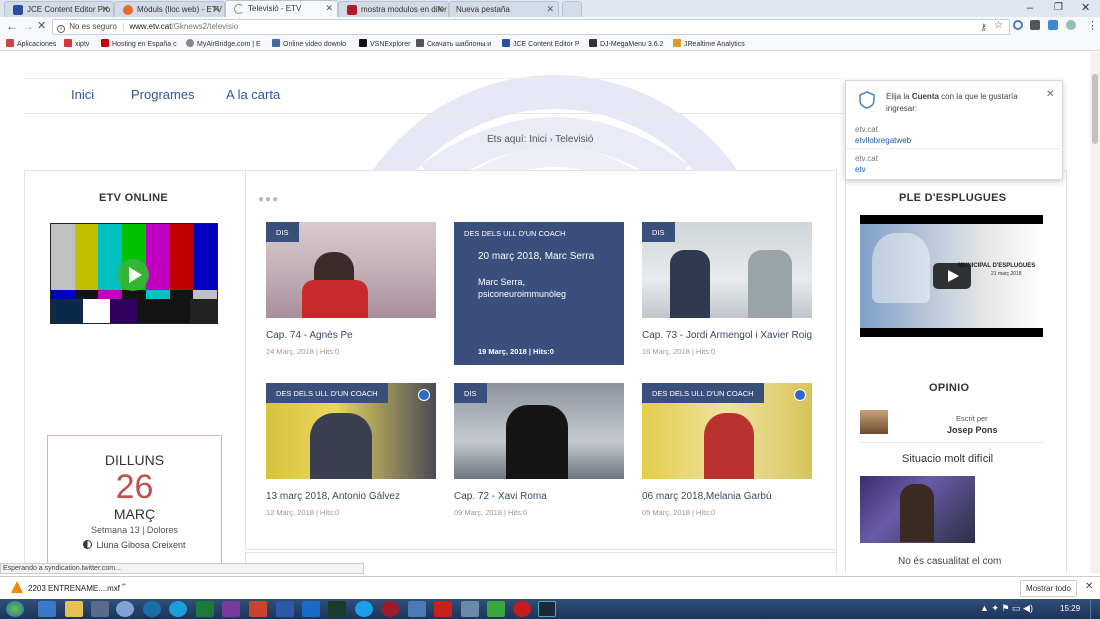  Describe the element at coordinates (1018, 25) in the screenshot. I see `extension-shield-icon` at that location.